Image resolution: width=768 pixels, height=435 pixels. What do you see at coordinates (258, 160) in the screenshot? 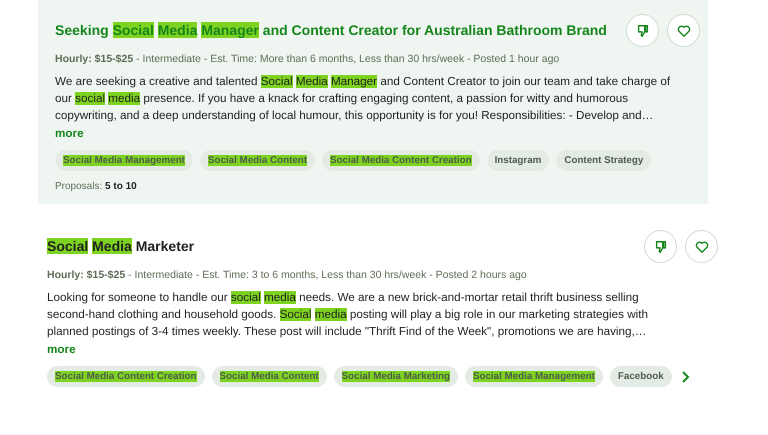
I see `skill-tag: Social Media Content` at bounding box center [258, 160].